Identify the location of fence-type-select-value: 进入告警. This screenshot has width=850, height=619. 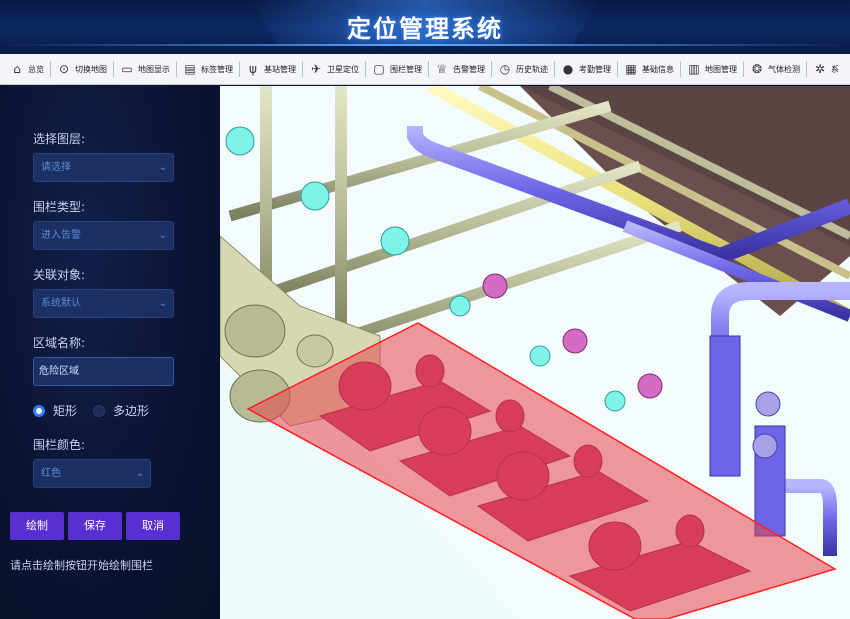
(61, 235).